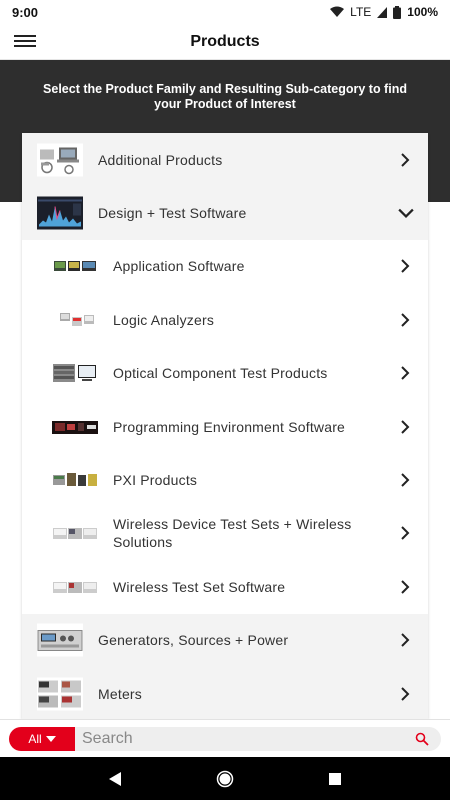 The image size is (450, 800). Describe the element at coordinates (397, 12) in the screenshot. I see `battery-icon` at that location.